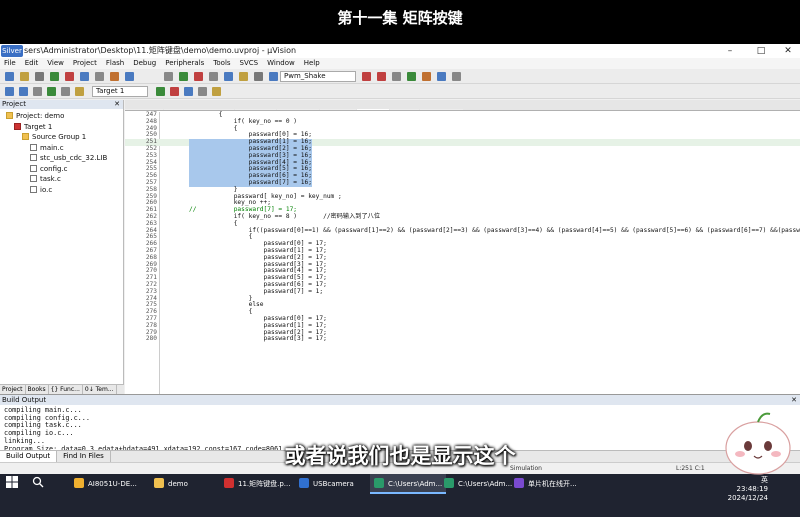 The image size is (800, 517). Describe the element at coordinates (221, 63) in the screenshot. I see `menu-tools: Tools` at that location.